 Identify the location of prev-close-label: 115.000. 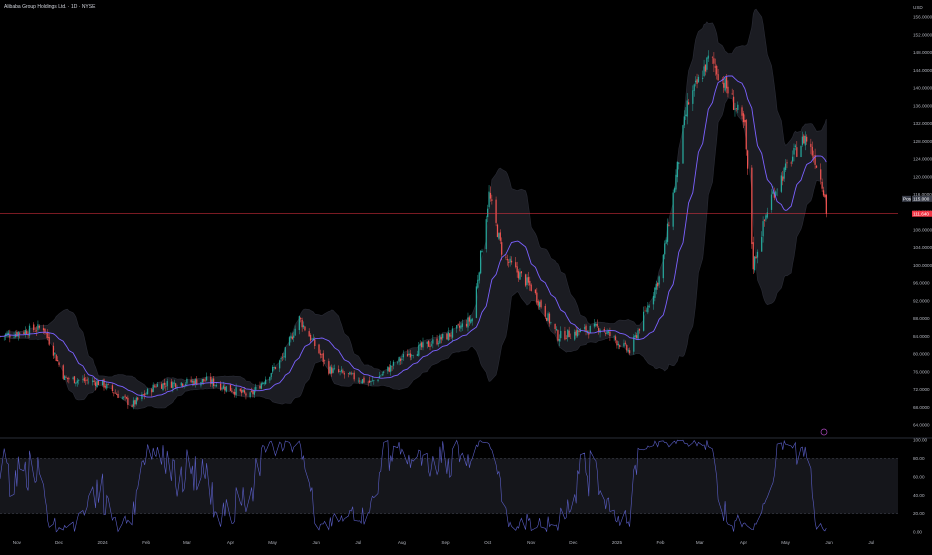
(921, 198).